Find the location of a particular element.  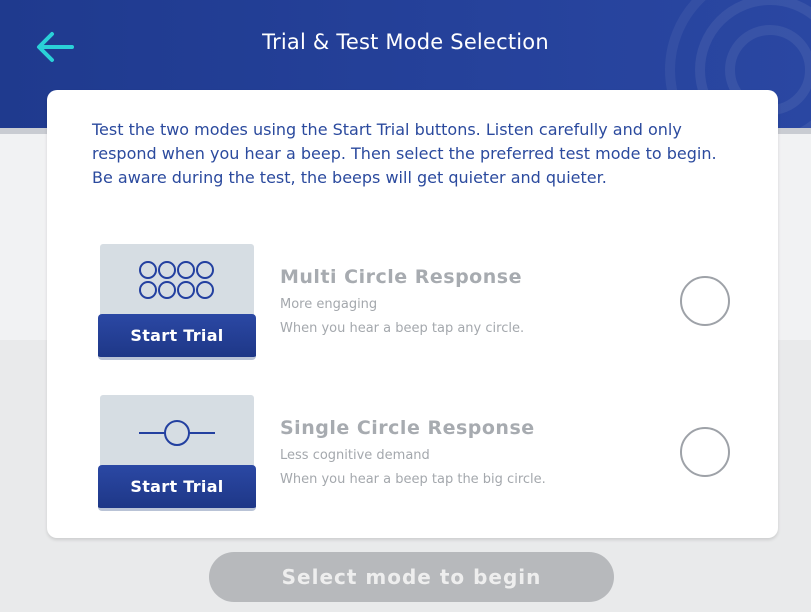

single-circle-icon is located at coordinates (177, 433).